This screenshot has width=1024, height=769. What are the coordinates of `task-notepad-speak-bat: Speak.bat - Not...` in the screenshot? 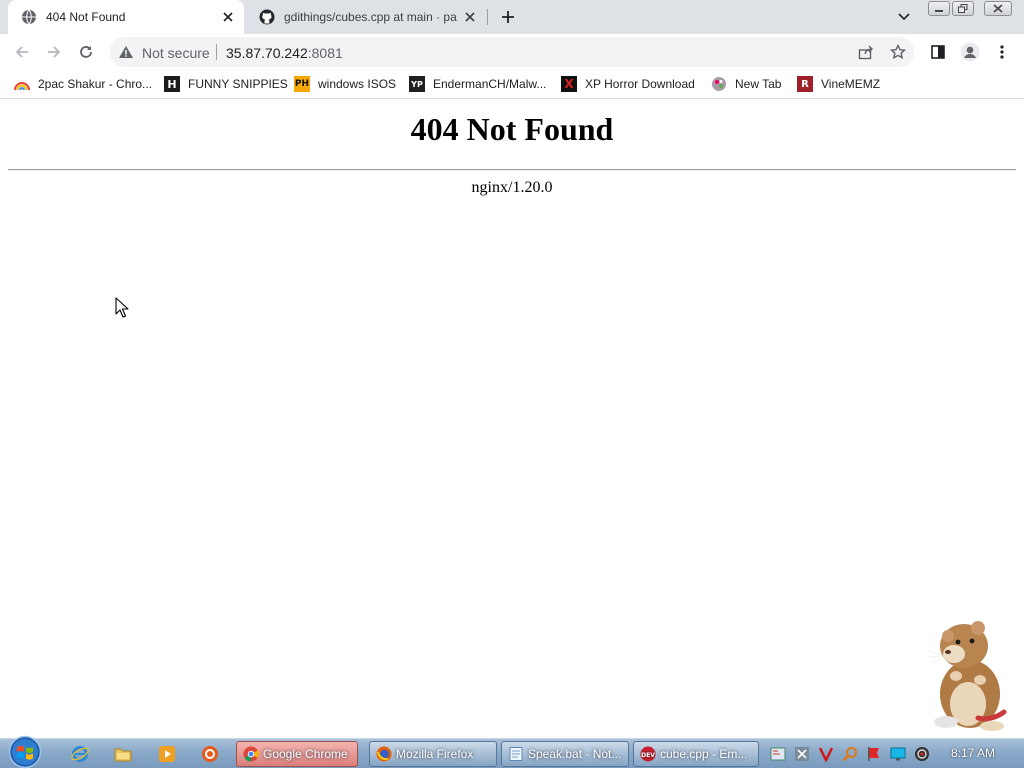 It's located at (565, 754).